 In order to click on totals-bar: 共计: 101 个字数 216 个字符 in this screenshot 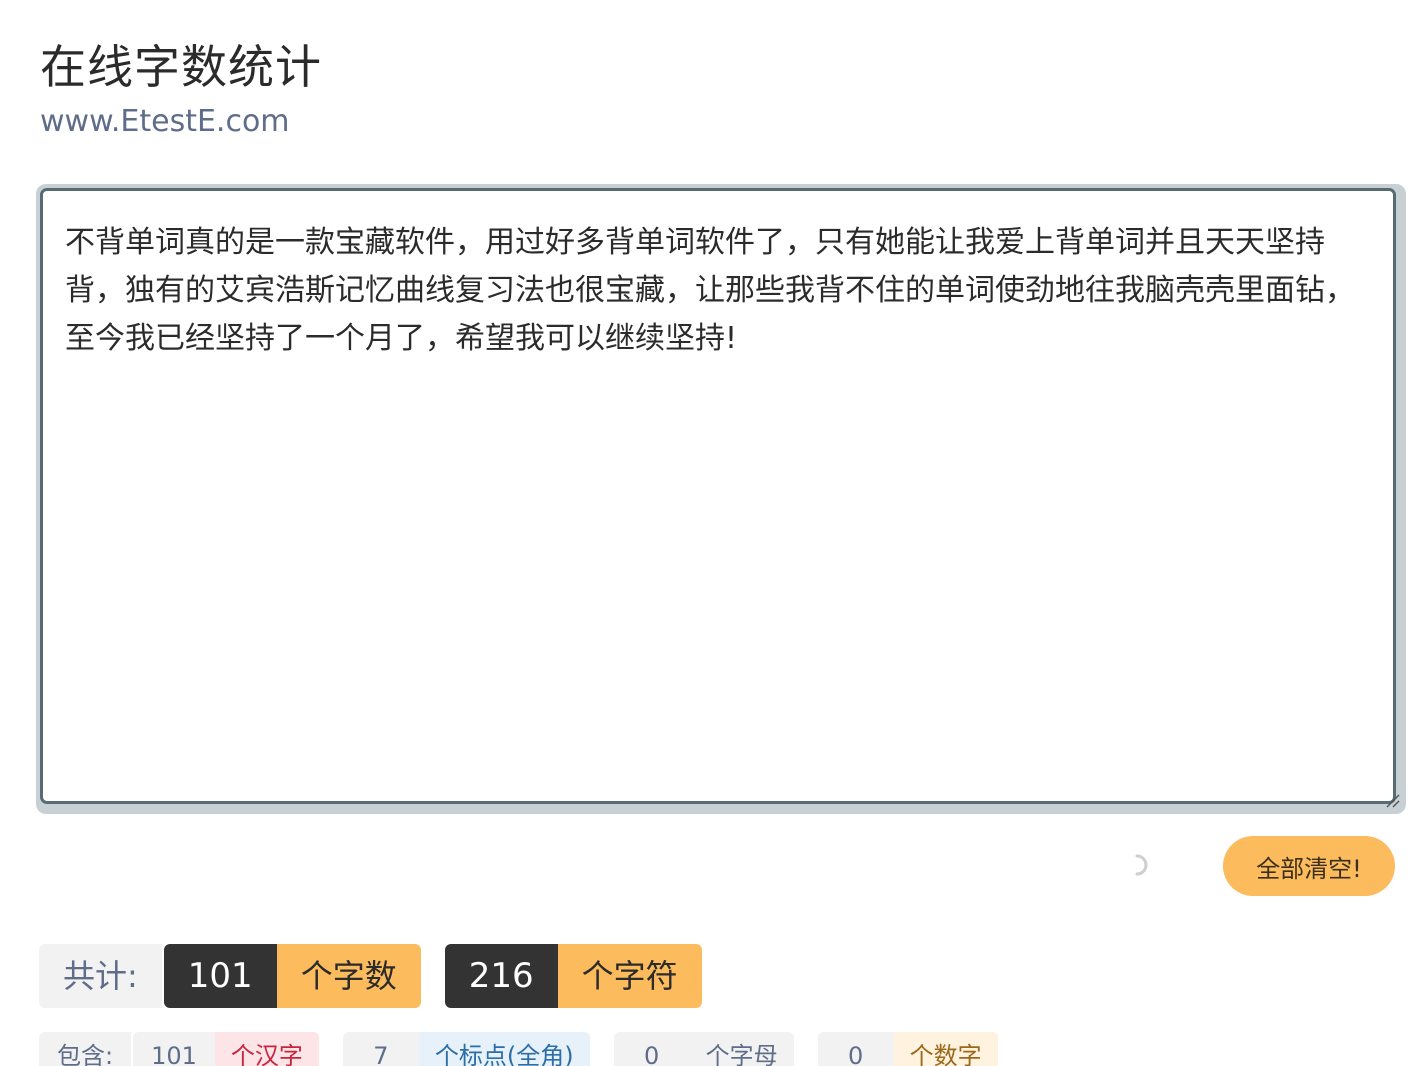, I will do `click(370, 976)`.